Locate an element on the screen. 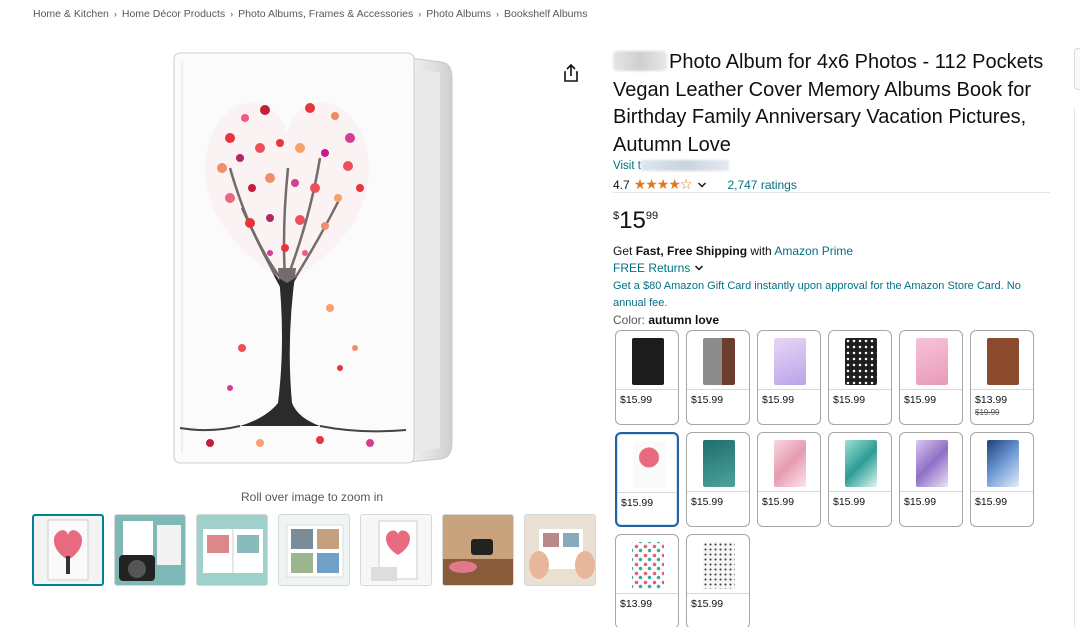 This screenshot has height=627, width=1080. color-swatch-brown: $13.99 $19.99 is located at coordinates (1002, 377).